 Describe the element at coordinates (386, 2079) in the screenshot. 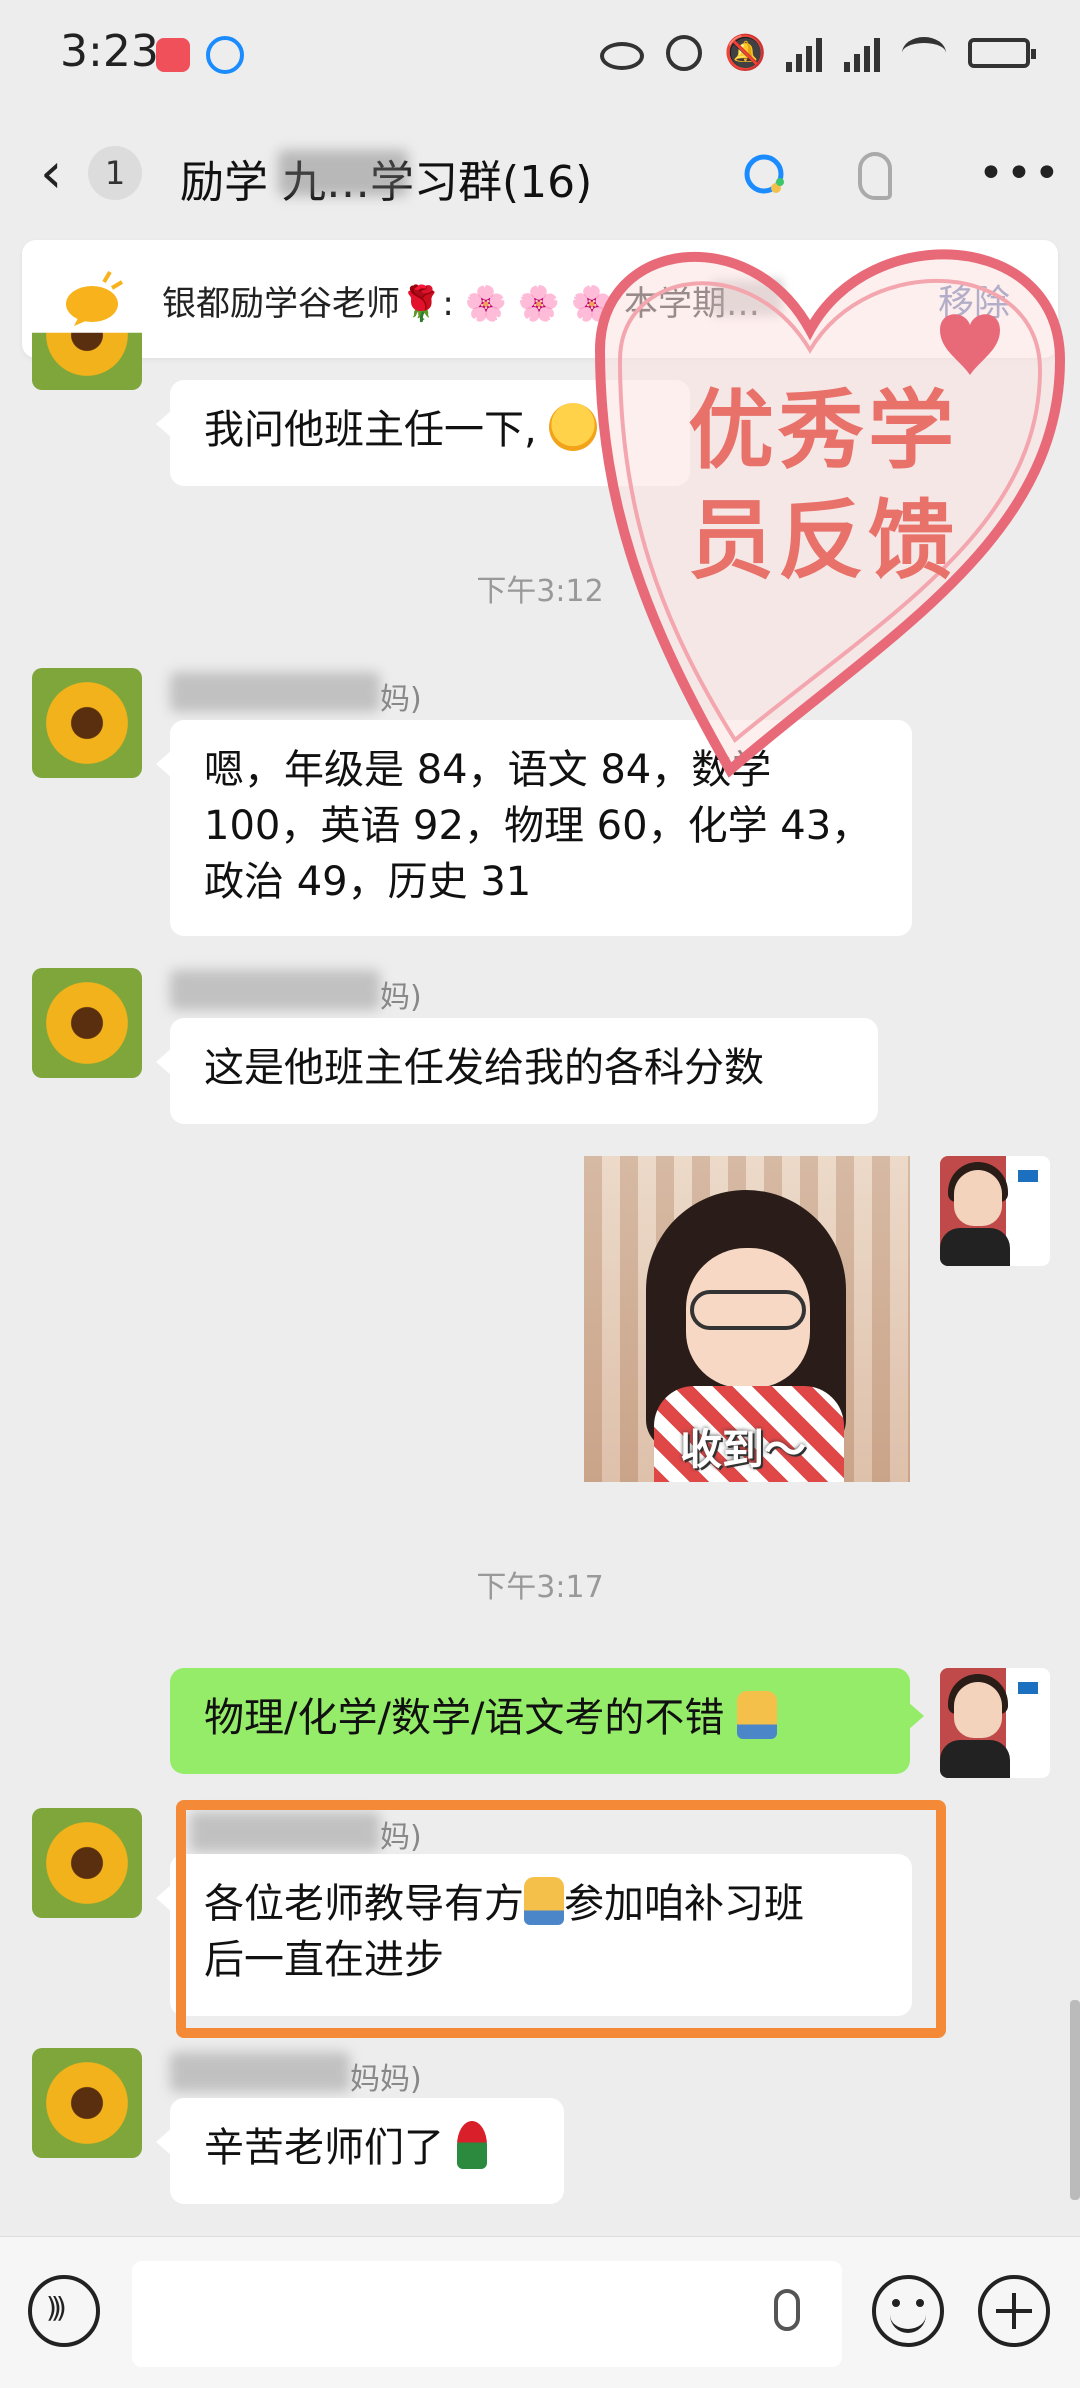

I see `sender-name: 妈妈)` at that location.